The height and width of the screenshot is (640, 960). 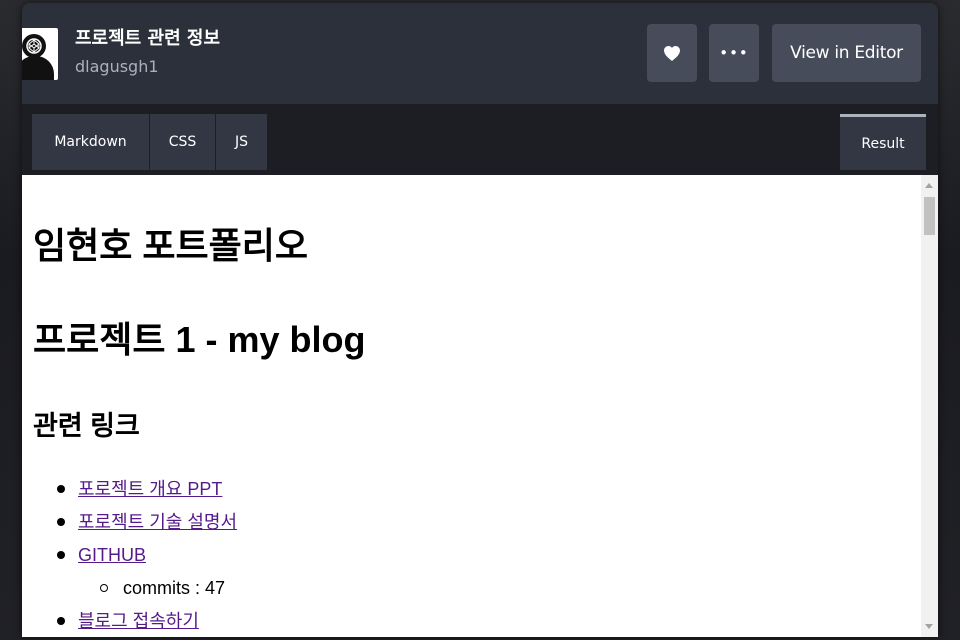 What do you see at coordinates (157, 588) in the screenshot?
I see `github-commits-text: commits : 47` at bounding box center [157, 588].